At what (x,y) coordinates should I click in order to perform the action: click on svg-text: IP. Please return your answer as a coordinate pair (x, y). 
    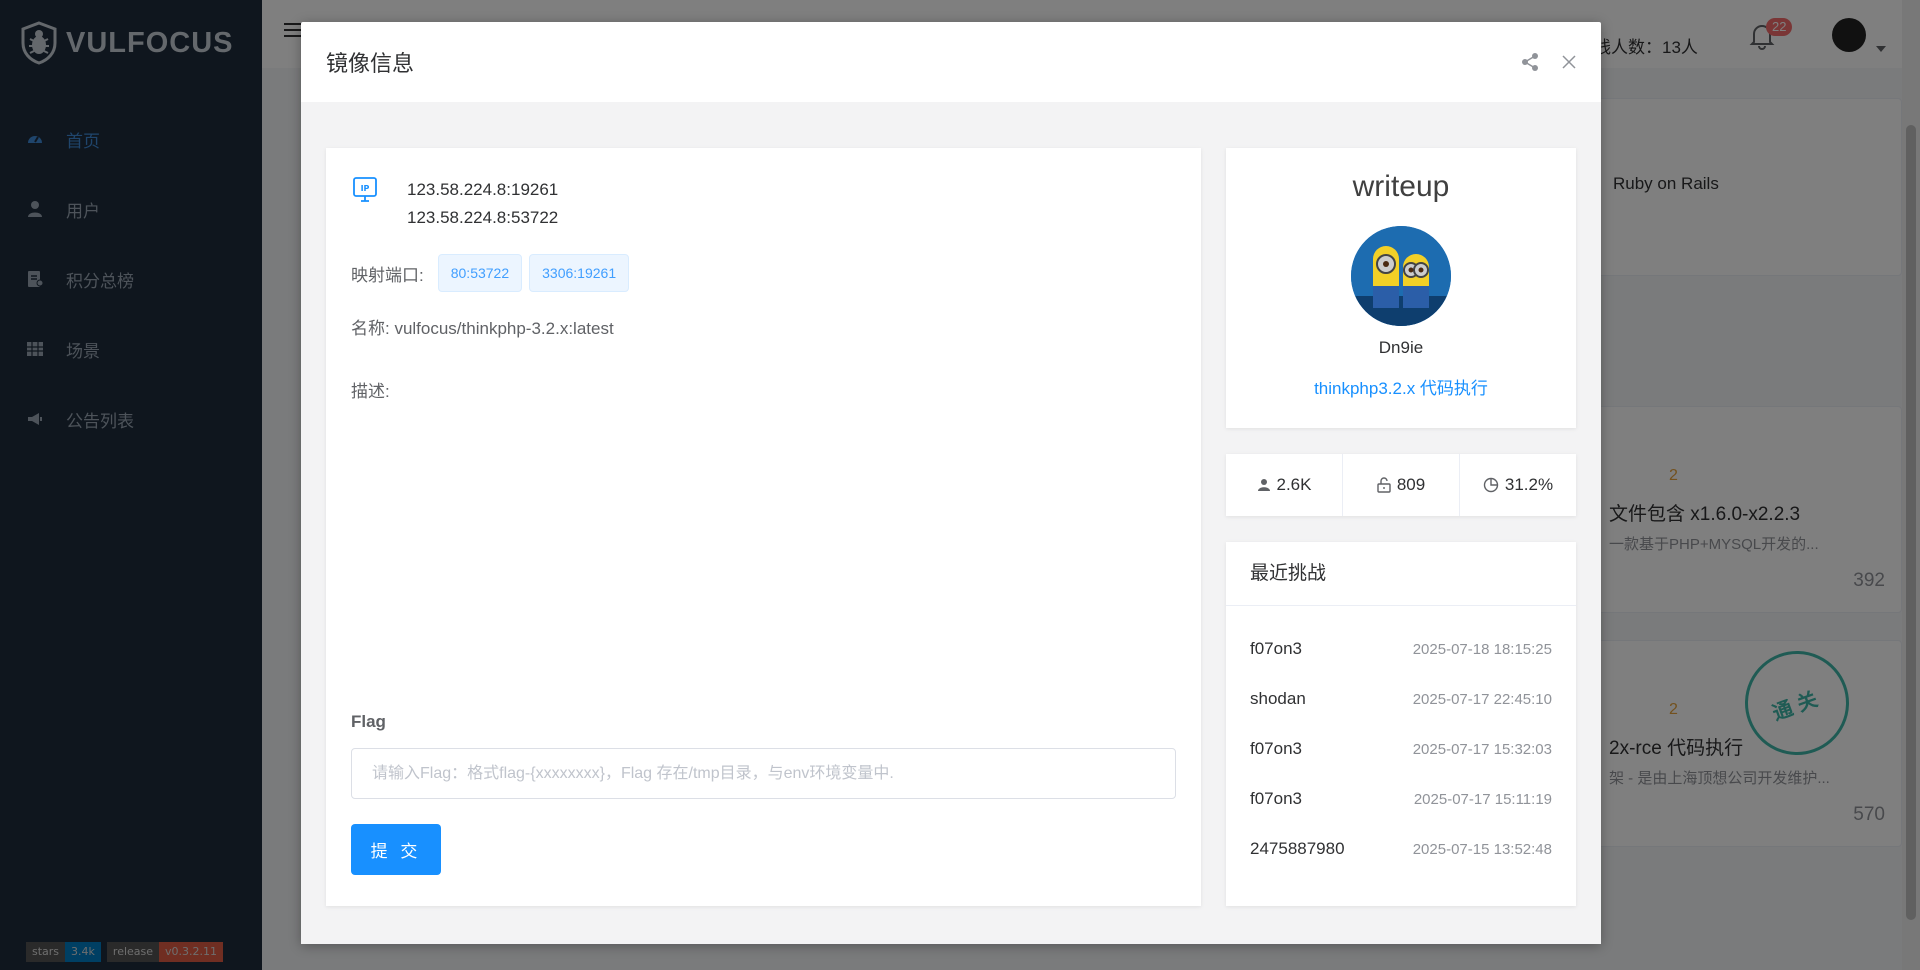
    Looking at the image, I should click on (365, 188).